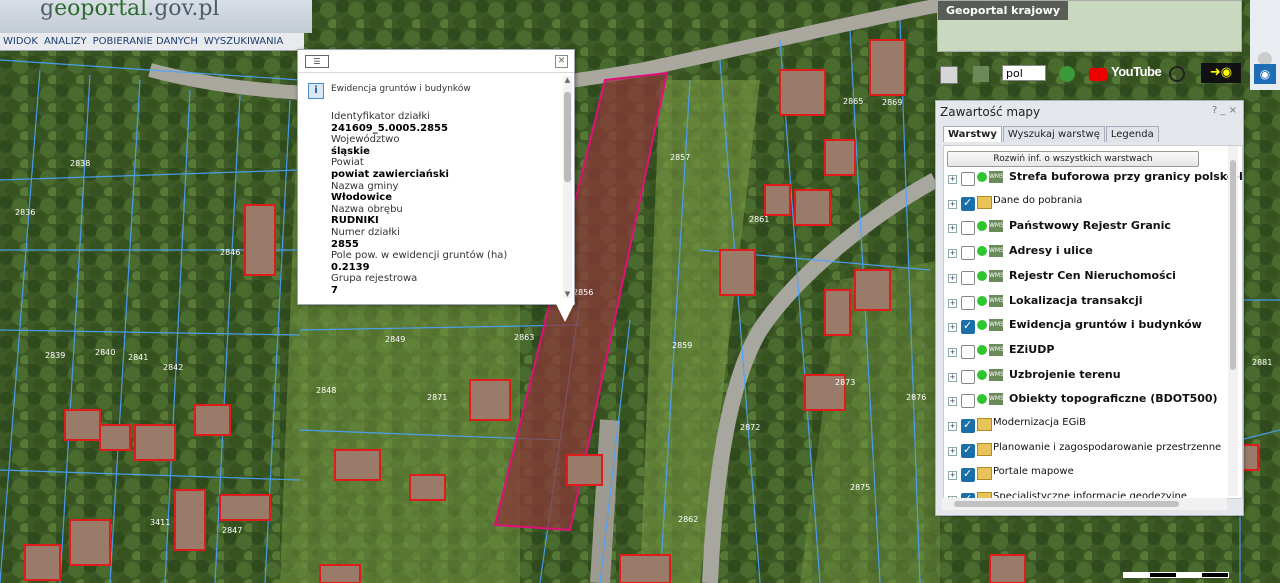 Image resolution: width=1280 pixels, height=583 pixels. I want to click on layer-row: + WMS Ewidencja gruntów i budynków, so click(1092, 328).